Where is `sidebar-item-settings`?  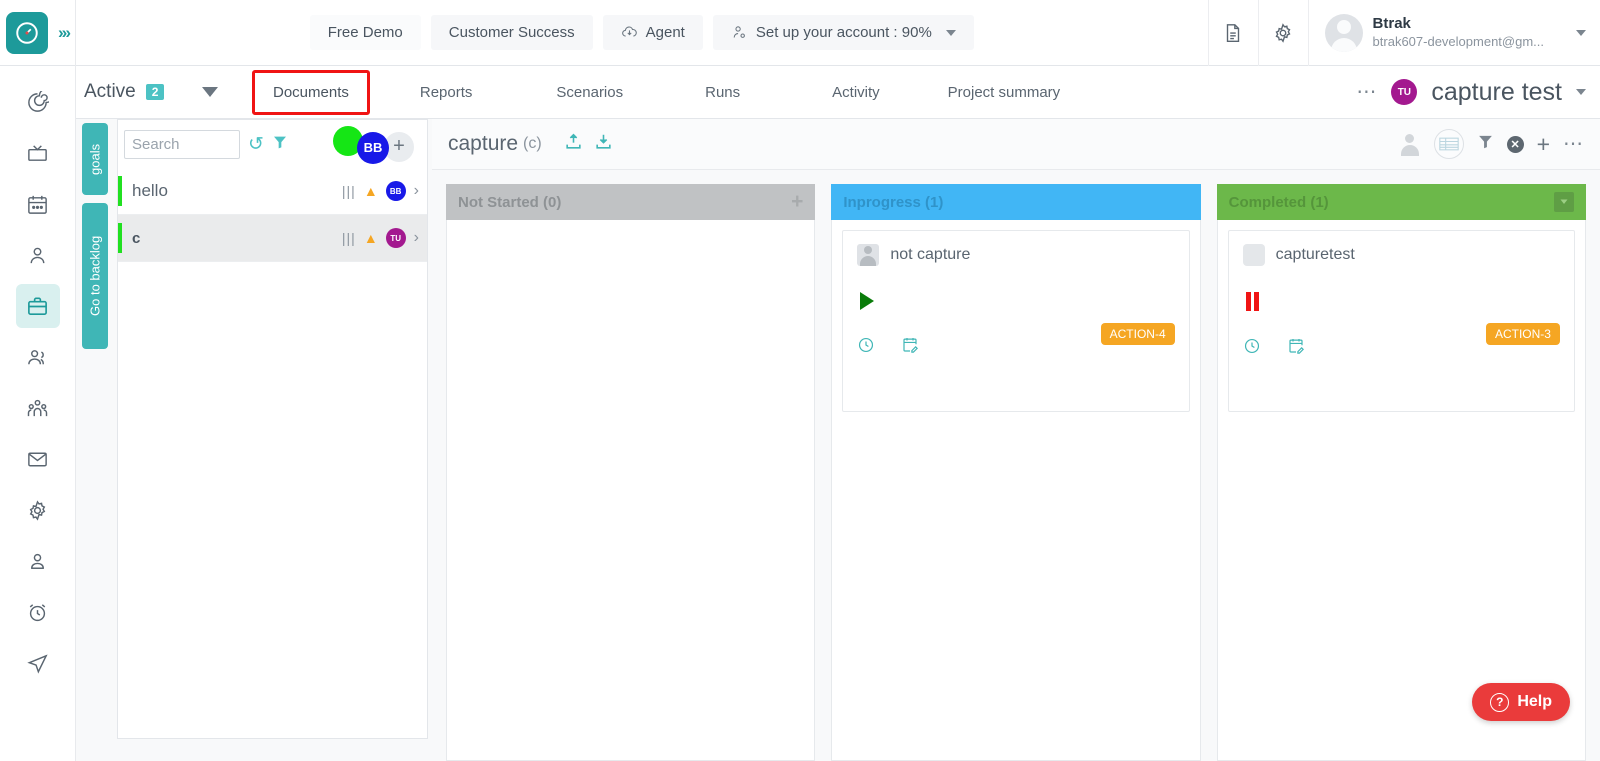
sidebar-item-settings is located at coordinates (38, 510).